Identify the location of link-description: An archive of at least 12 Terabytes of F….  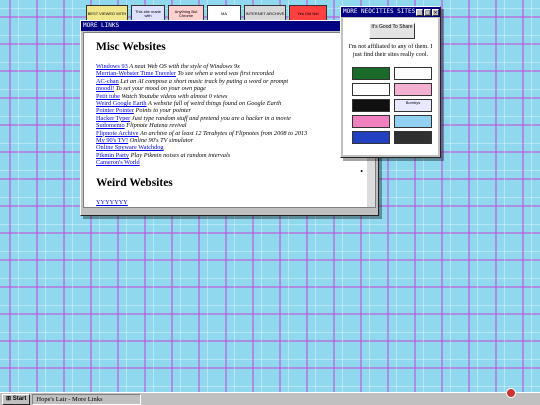
(223, 133).